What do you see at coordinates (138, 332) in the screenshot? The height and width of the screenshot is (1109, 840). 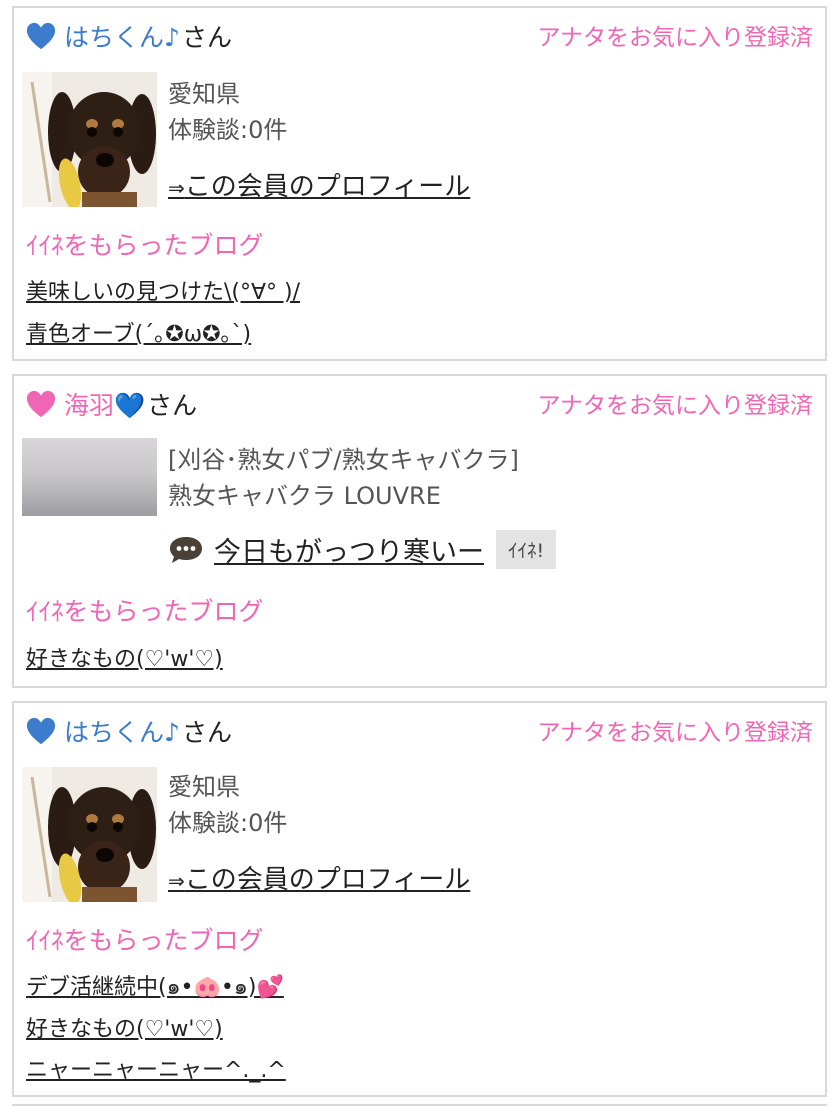 I see `blog-link: 青色オーブ(´｡✪ω✪｡`)` at bounding box center [138, 332].